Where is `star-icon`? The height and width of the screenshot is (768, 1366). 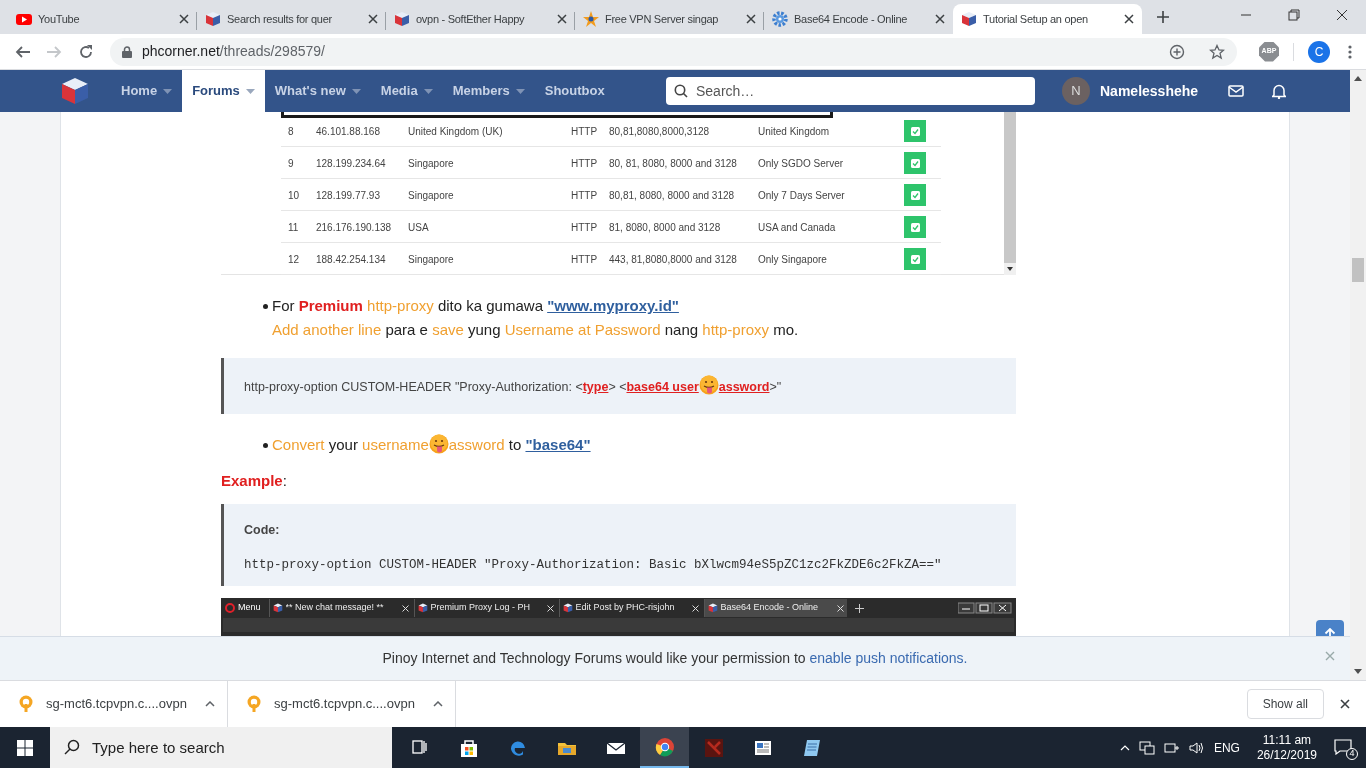
star-icon is located at coordinates (591, 19).